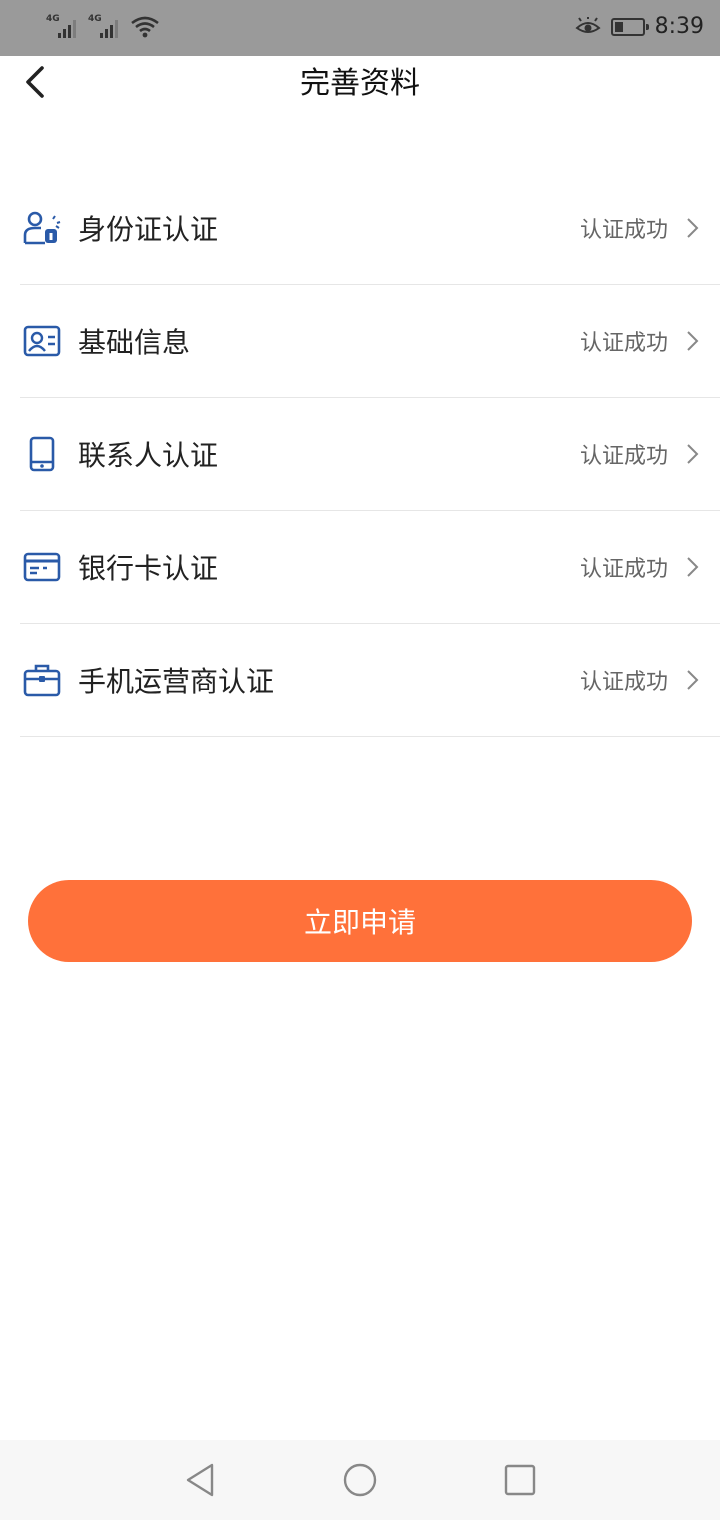 This screenshot has height=1520, width=720. What do you see at coordinates (679, 26) in the screenshot?
I see `status-time: 8:39` at bounding box center [679, 26].